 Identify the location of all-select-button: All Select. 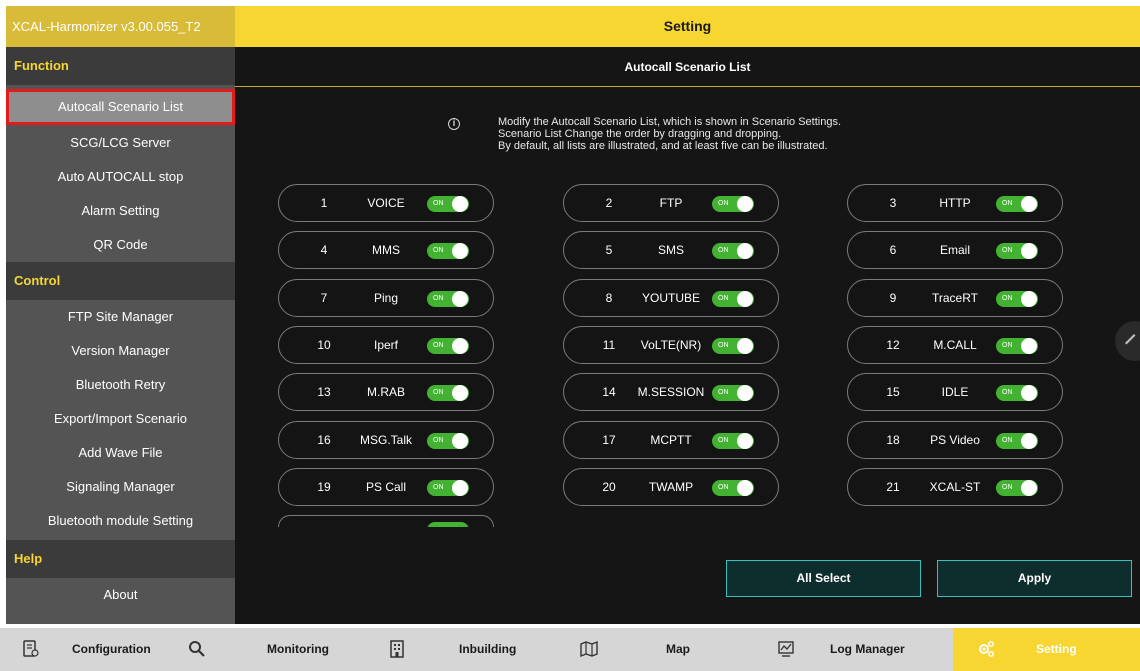
(823, 578).